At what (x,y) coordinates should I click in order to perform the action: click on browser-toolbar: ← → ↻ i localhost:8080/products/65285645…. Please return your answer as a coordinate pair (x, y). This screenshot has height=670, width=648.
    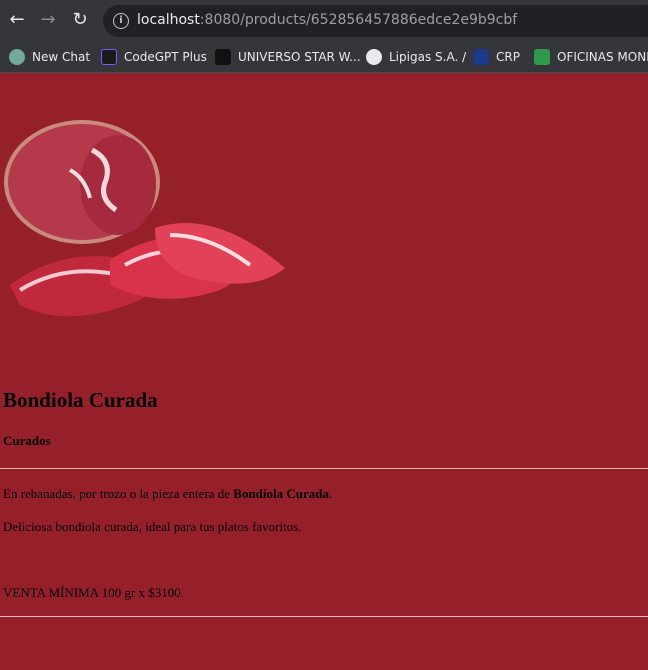
    Looking at the image, I should click on (324, 21).